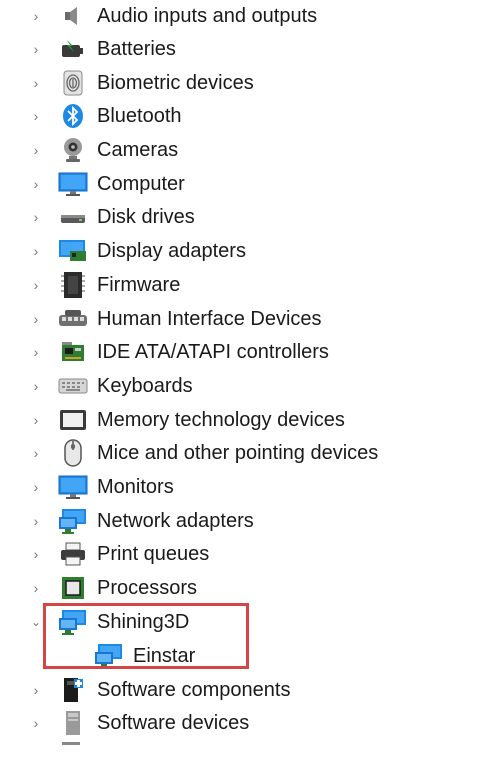  I want to click on tree-item-label: Memory technology devices, so click(221, 419).